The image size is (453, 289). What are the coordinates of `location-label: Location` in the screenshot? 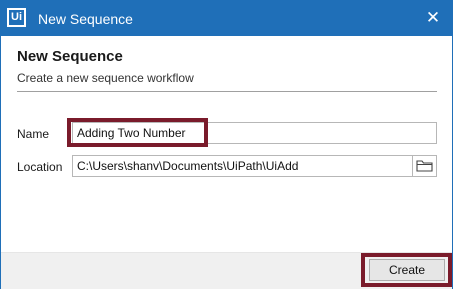 It's located at (40, 167).